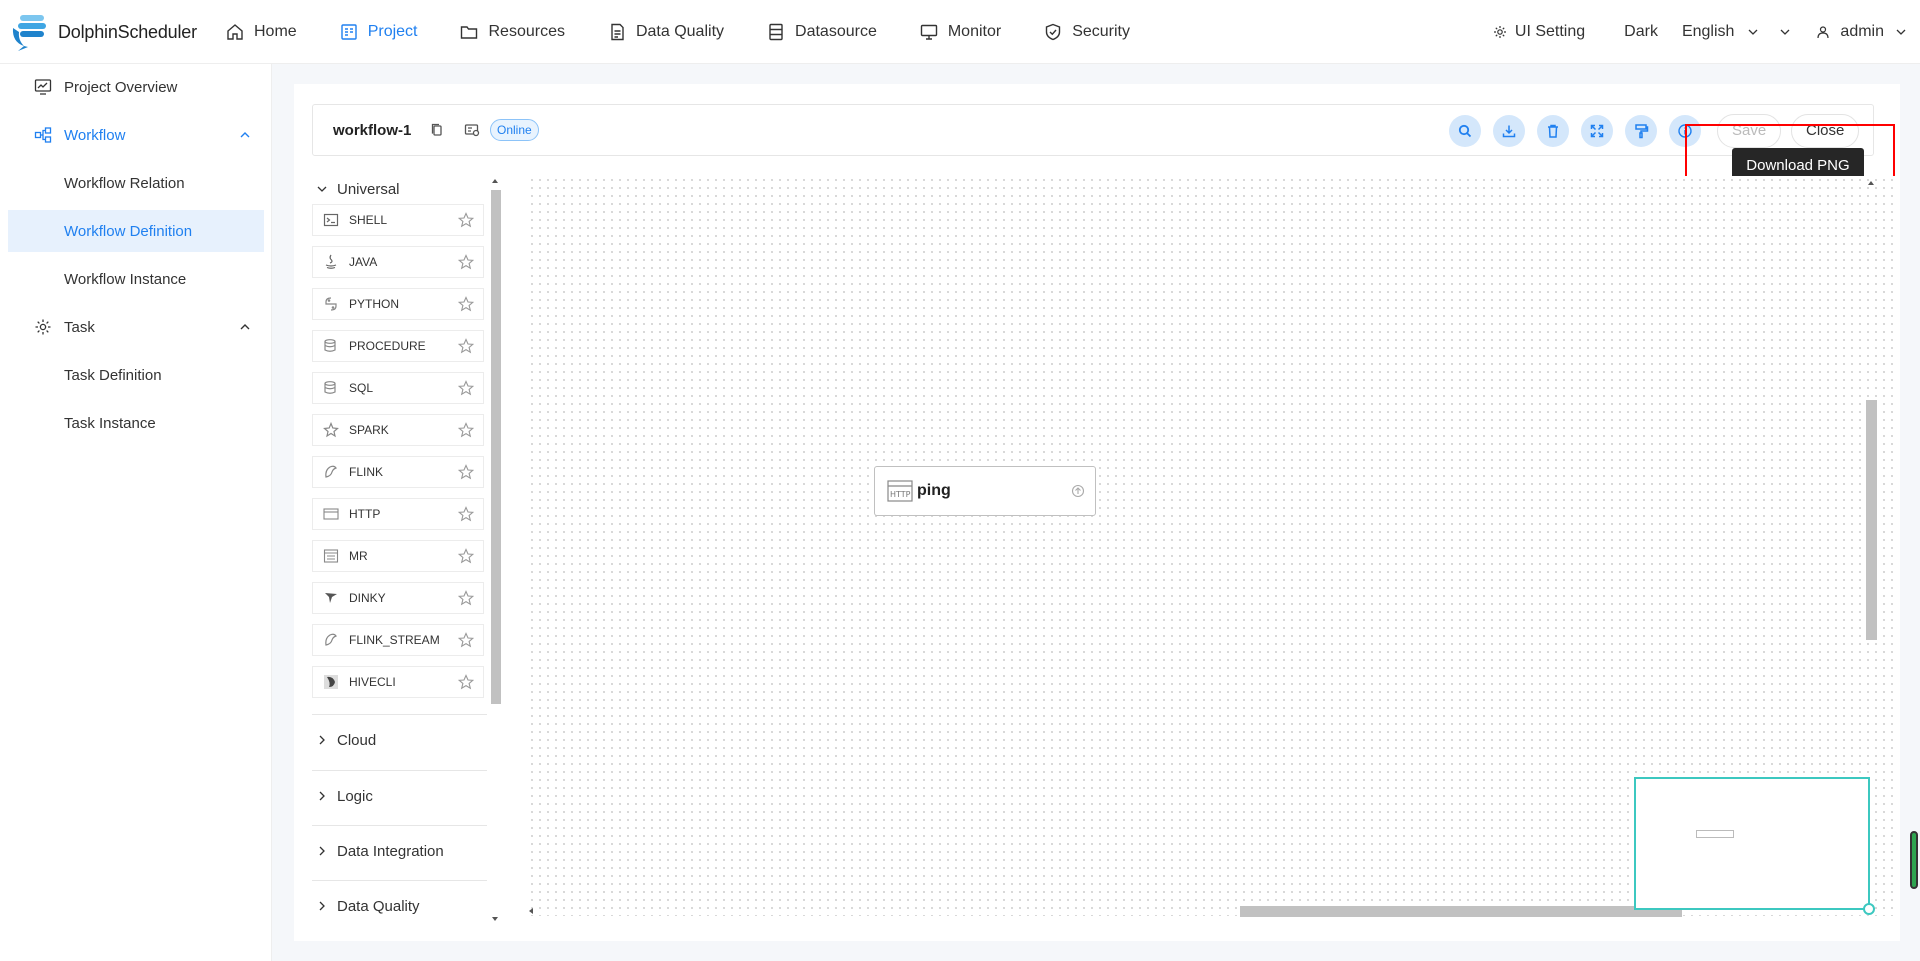  Describe the element at coordinates (136, 423) in the screenshot. I see `sidebar-item-task-instance: Task Instance` at that location.